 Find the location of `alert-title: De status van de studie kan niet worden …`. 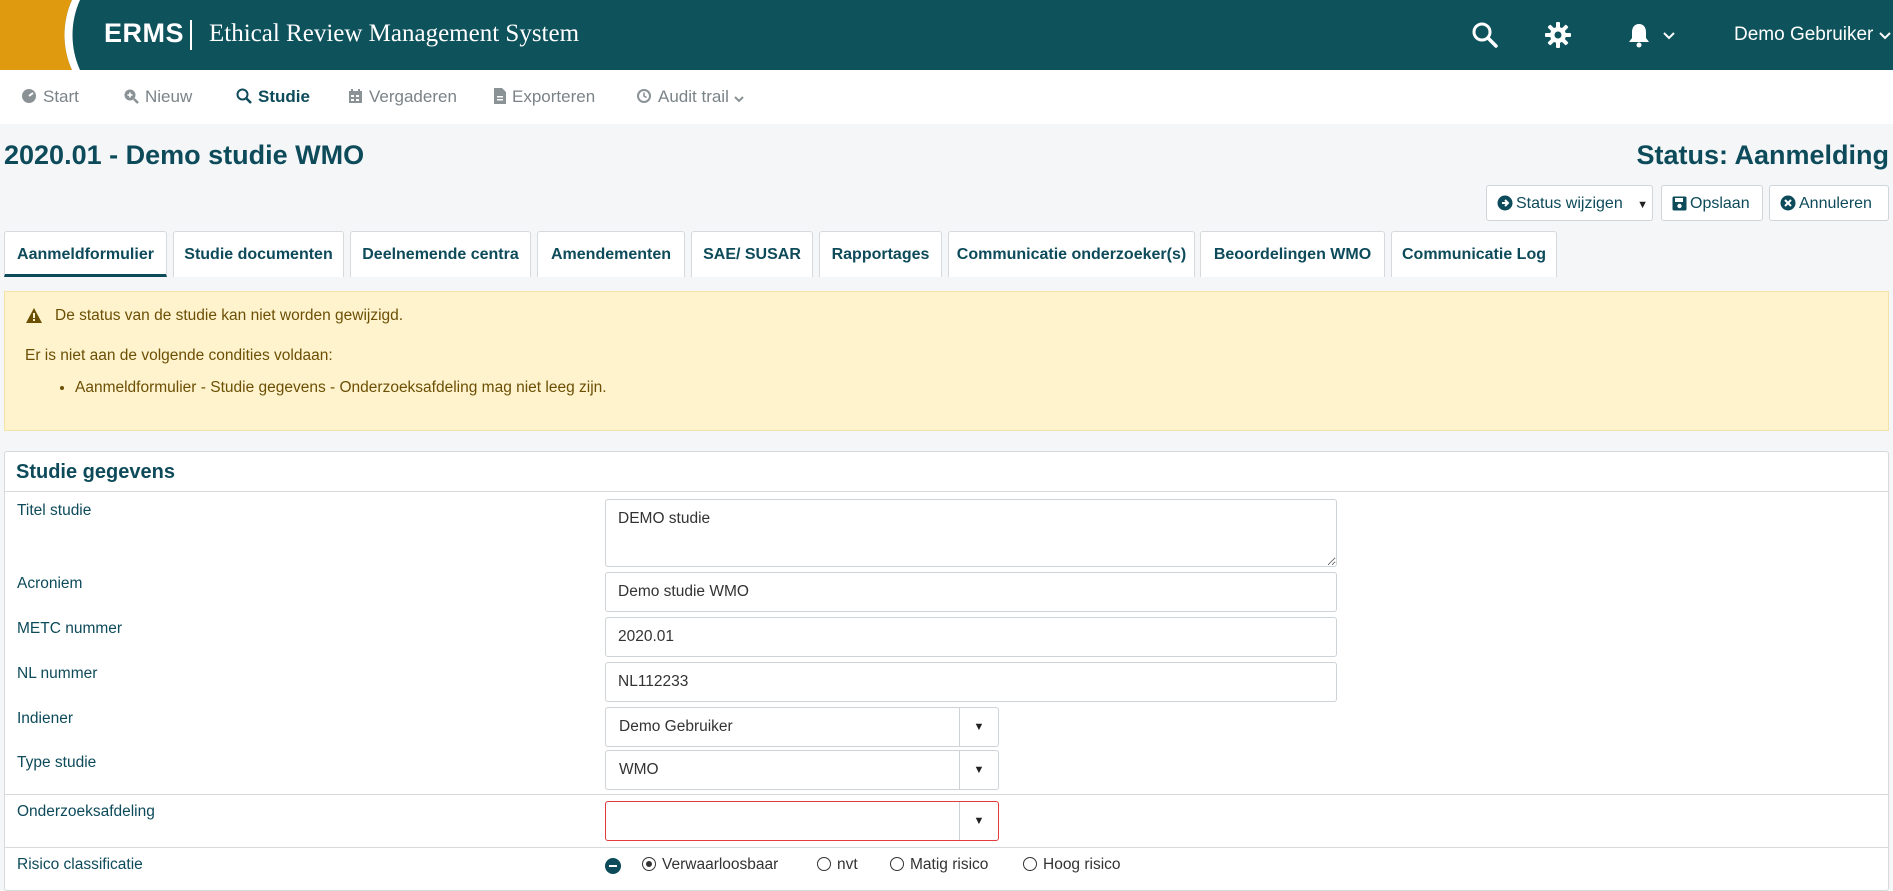

alert-title: De status van de studie kan niet worden … is located at coordinates (229, 315).